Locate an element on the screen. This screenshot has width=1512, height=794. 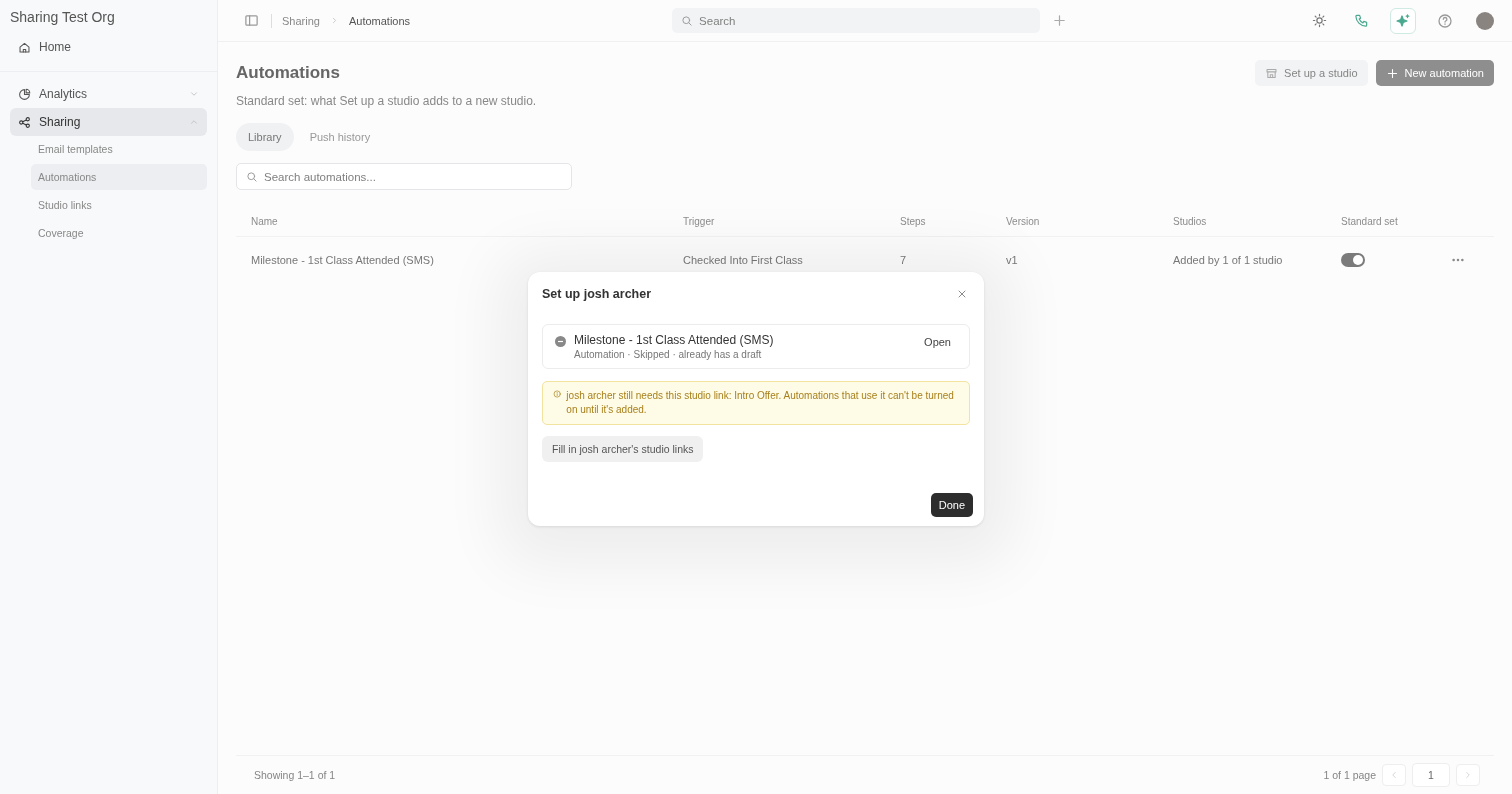
automation-status: Automation · Skipped · already has a draft is located at coordinates (668, 354).